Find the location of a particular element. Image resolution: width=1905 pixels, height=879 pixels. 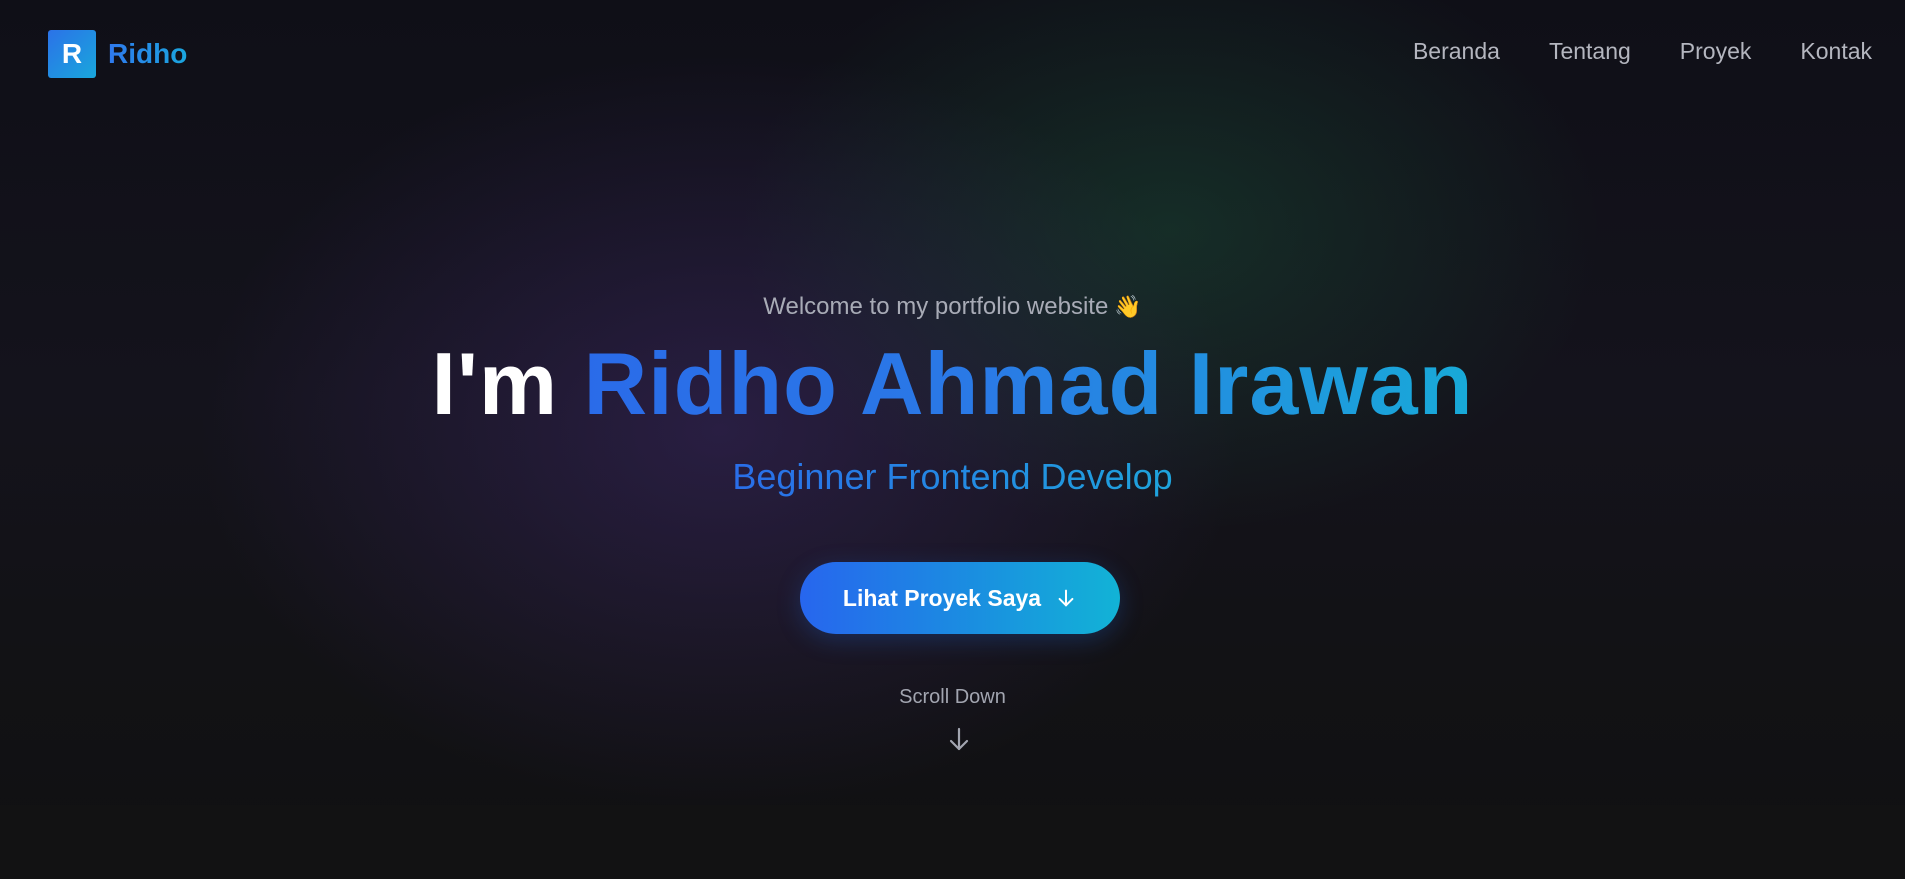

view-projects-button: Lihat Proyek Saya is located at coordinates (960, 598).